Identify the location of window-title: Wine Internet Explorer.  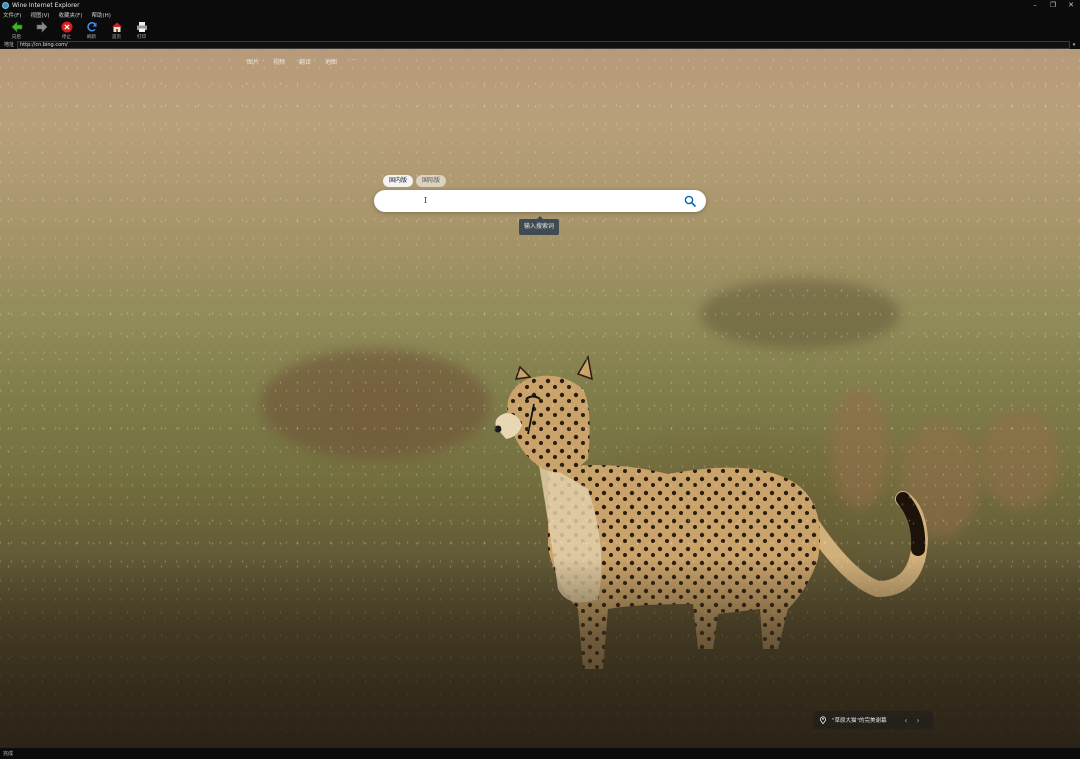
(46, 5).